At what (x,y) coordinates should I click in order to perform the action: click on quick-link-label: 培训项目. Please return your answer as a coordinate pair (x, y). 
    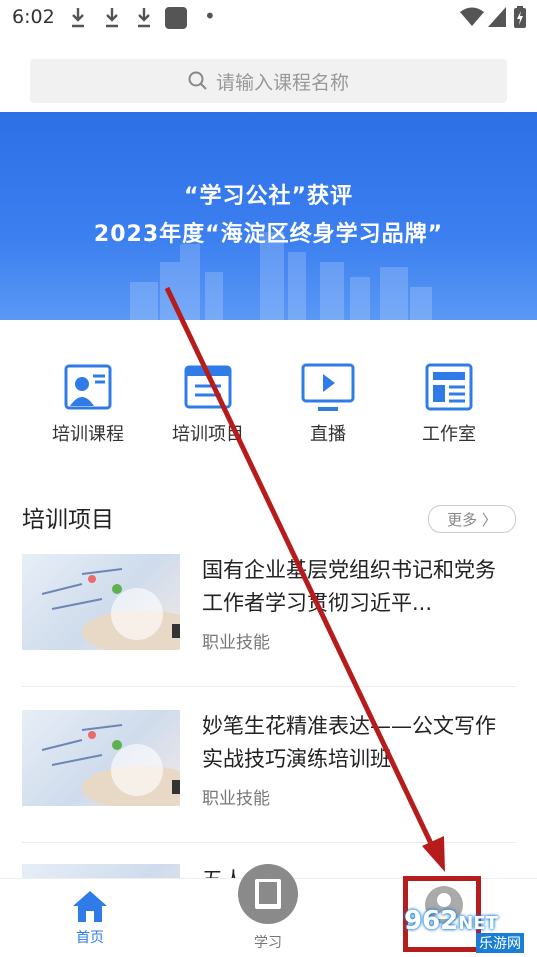
    Looking at the image, I should click on (208, 434).